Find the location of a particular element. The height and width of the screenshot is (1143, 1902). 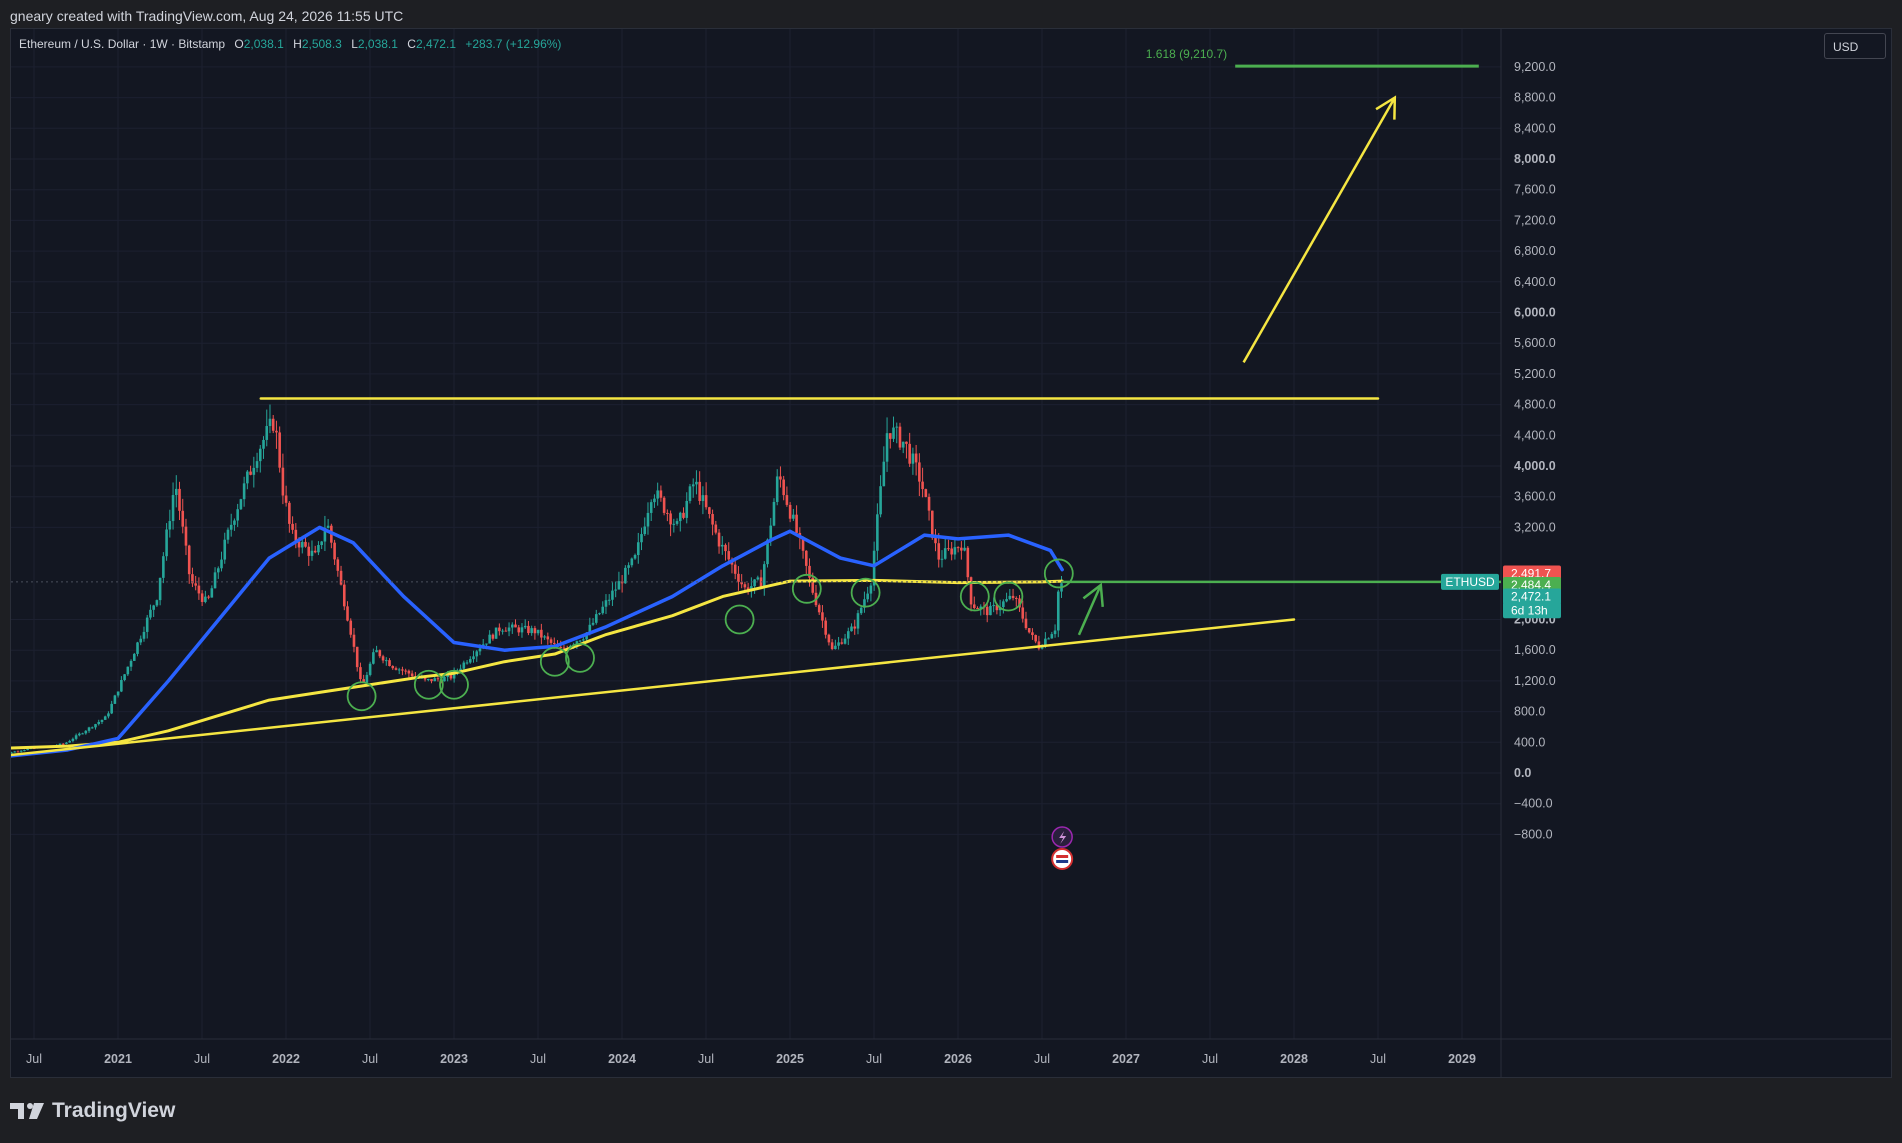

y-tick-label: 6,000.0 is located at coordinates (1535, 313).